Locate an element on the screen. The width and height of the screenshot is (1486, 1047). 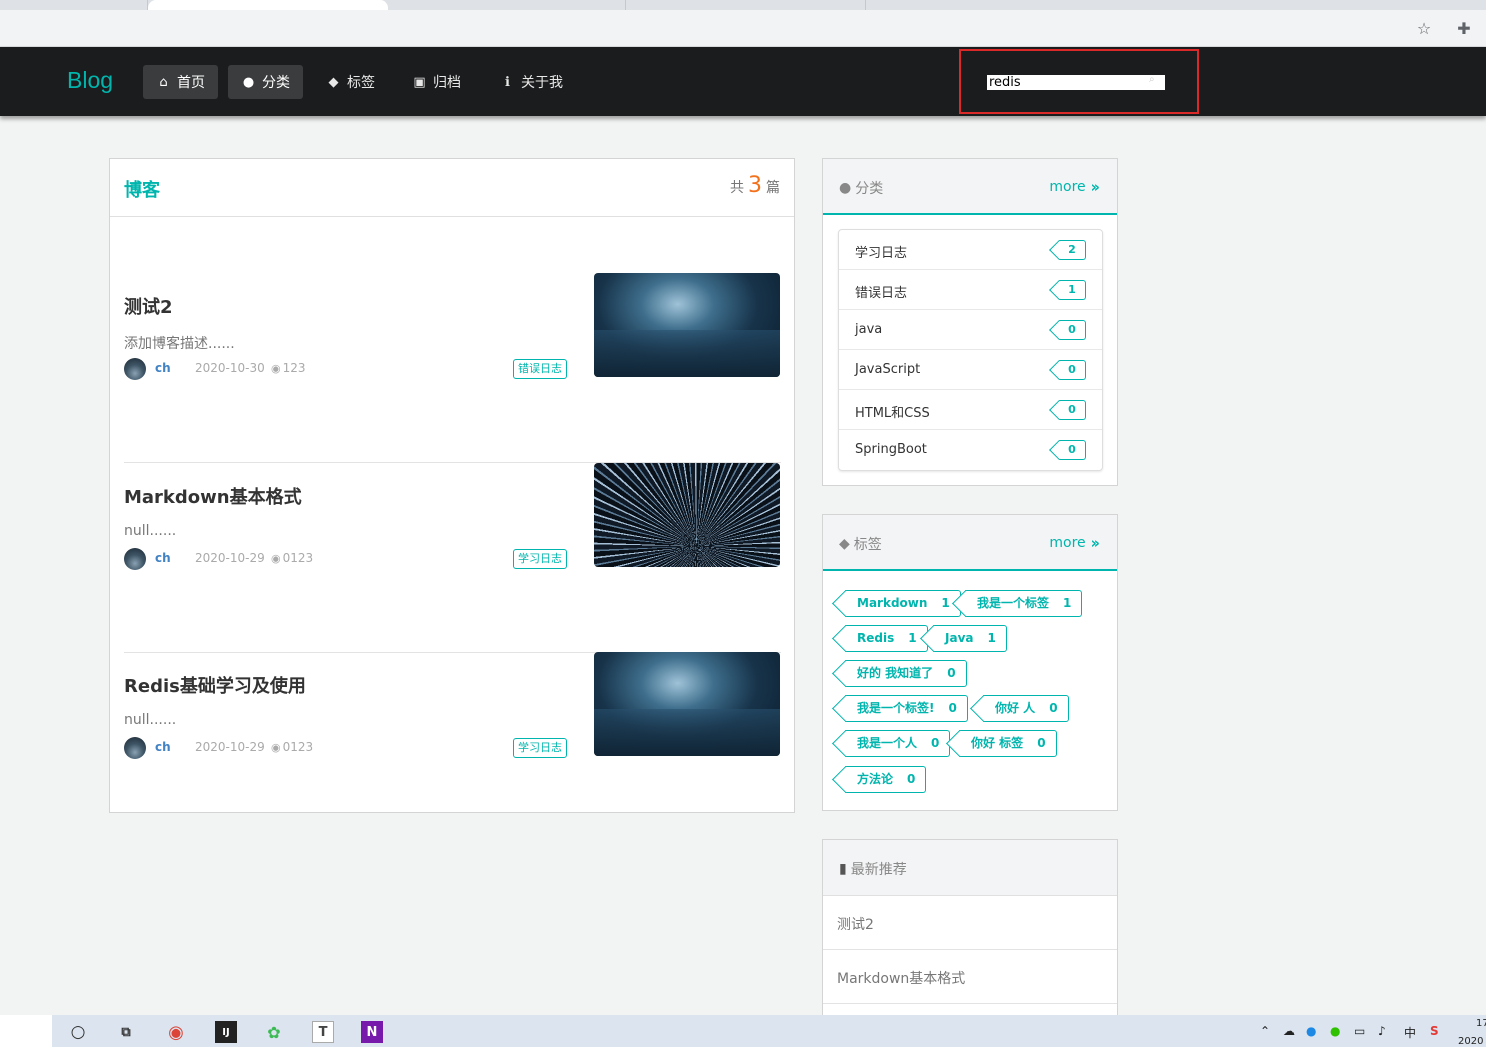
intellij-icon: IJ is located at coordinates (226, 1032).